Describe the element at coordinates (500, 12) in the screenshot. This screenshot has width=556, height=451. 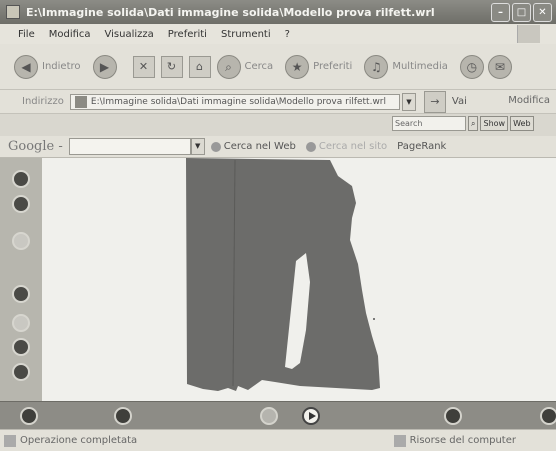
I see `minimize-icon: –` at that location.